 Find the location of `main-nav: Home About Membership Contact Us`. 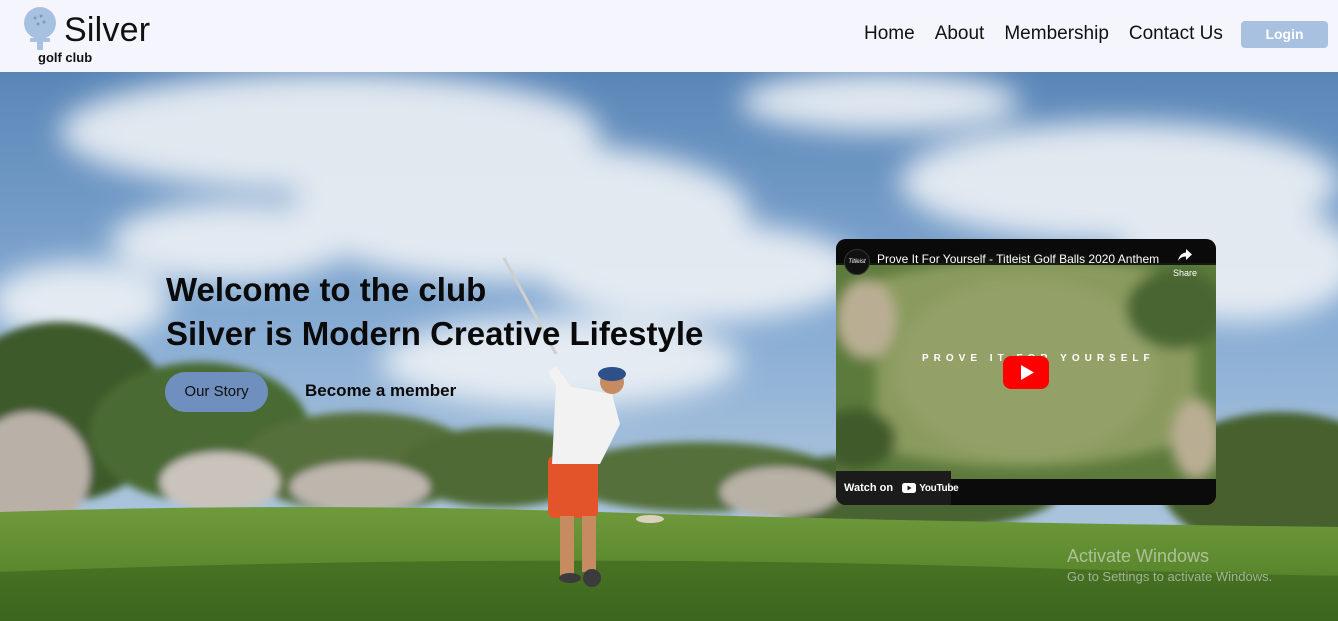

main-nav: Home About Membership Contact Us is located at coordinates (1053, 34).